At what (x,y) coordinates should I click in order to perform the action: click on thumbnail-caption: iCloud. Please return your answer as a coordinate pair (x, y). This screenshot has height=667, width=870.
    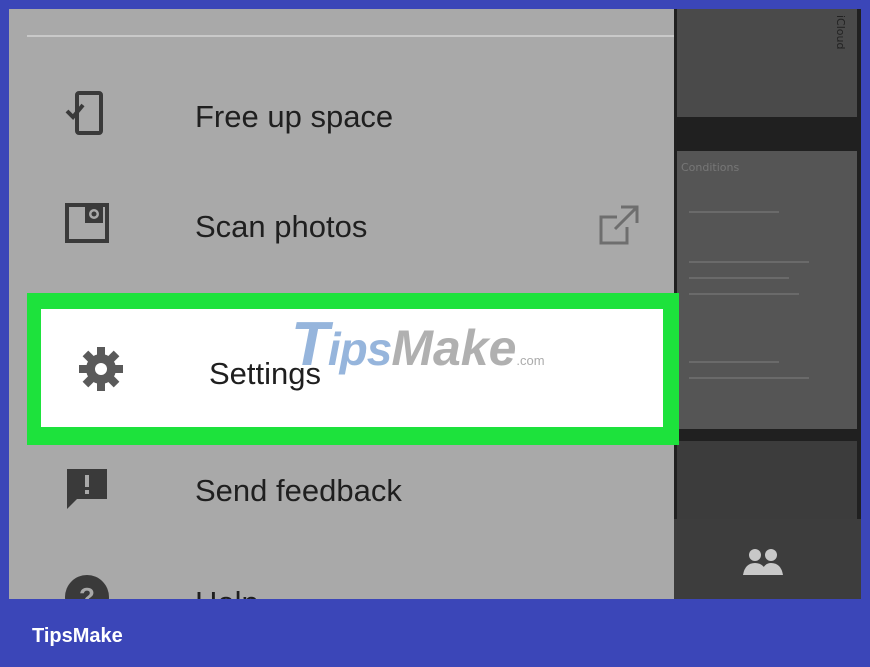
    Looking at the image, I should click on (840, 32).